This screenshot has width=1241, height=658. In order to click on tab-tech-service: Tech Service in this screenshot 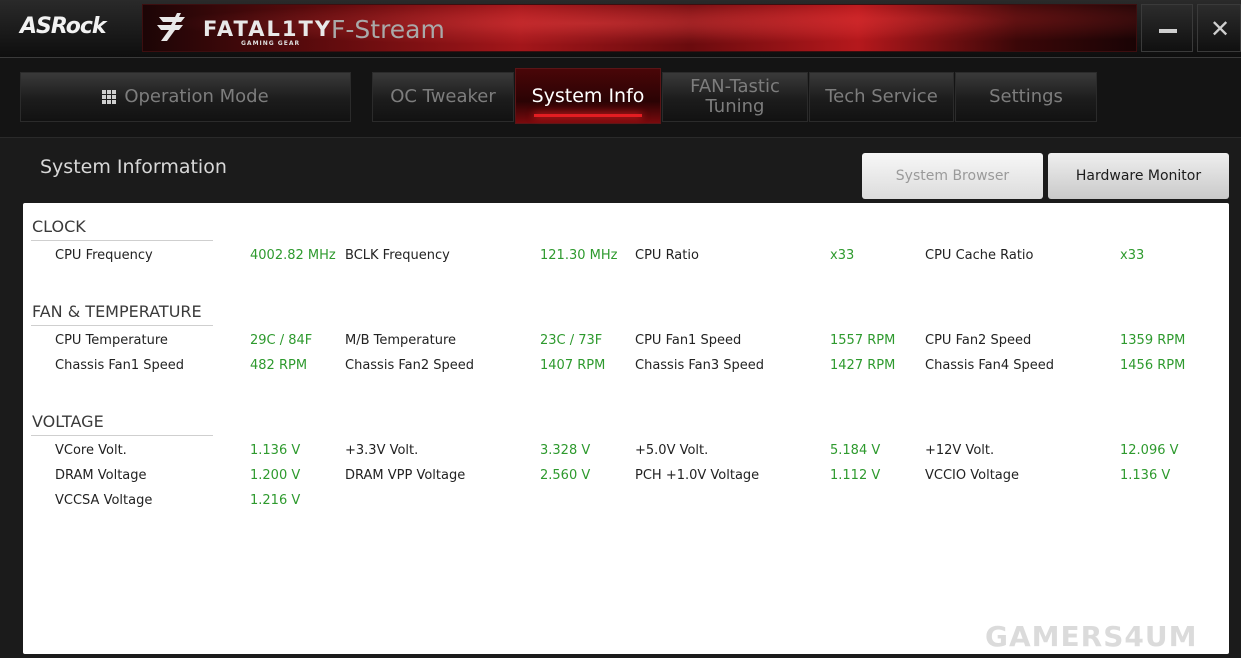, I will do `click(881, 97)`.